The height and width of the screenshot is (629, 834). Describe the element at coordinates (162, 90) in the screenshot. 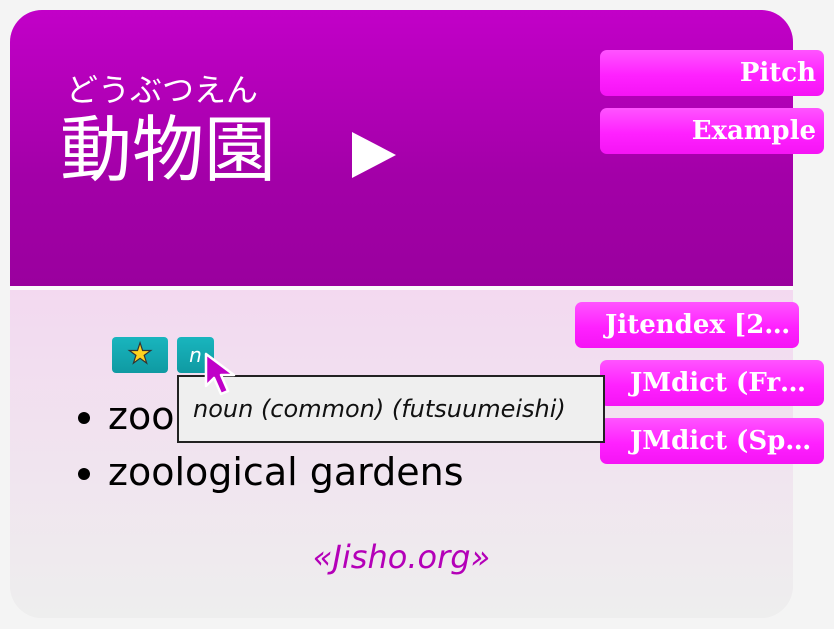

I see `reading-text: どうぶつえん` at that location.